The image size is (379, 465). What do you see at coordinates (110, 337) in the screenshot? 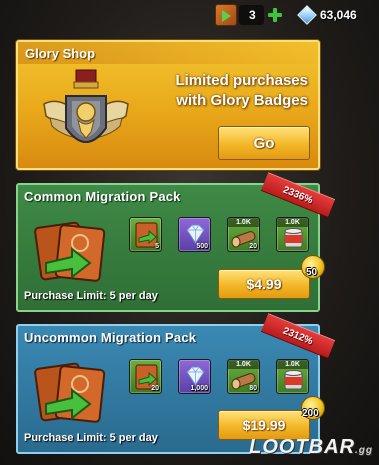
I see `pack-title: Uncommon Migration Pack` at bounding box center [110, 337].